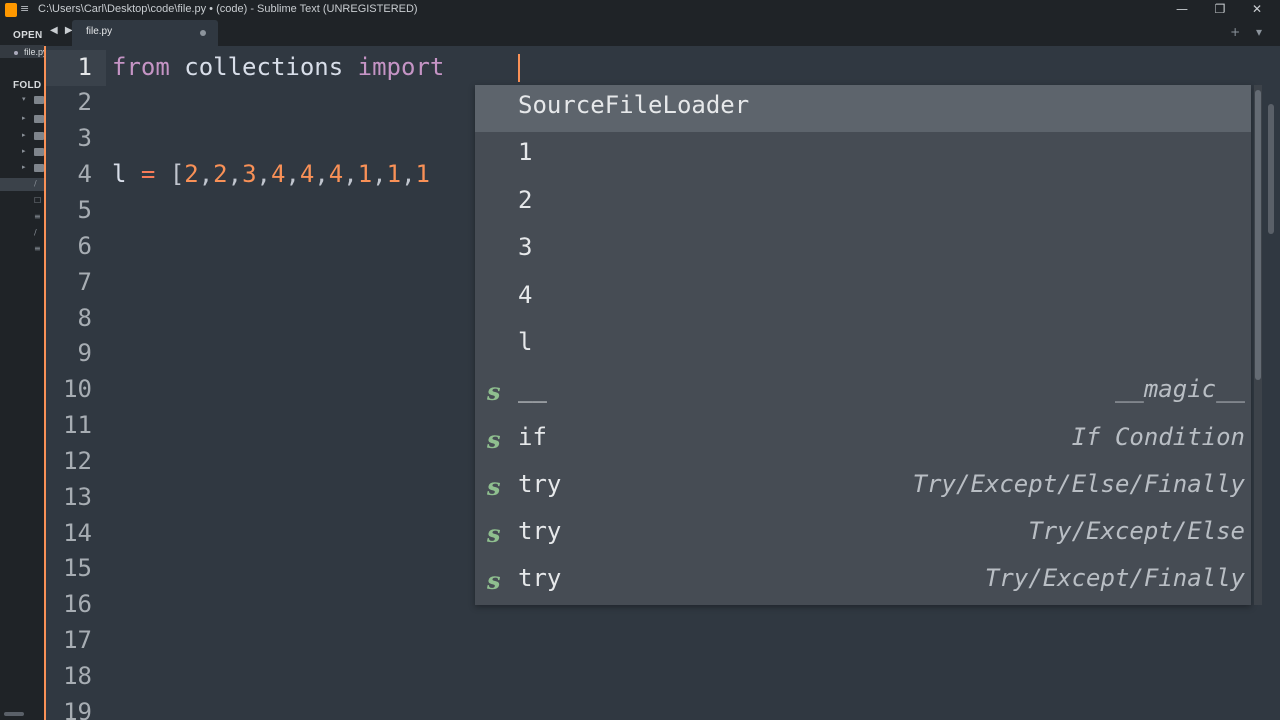  I want to click on tab-file-py: file.py, so click(145, 33).